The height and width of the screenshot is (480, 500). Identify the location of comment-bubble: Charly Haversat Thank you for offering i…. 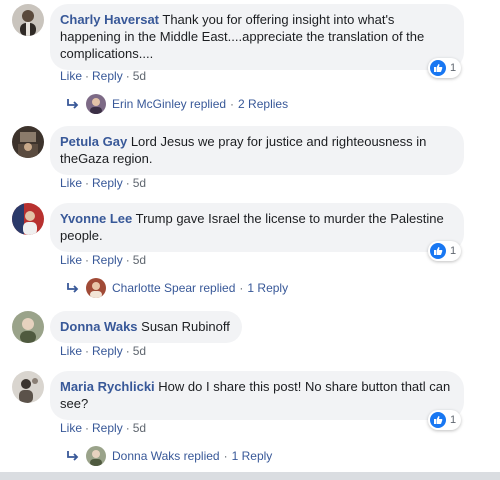
(257, 37).